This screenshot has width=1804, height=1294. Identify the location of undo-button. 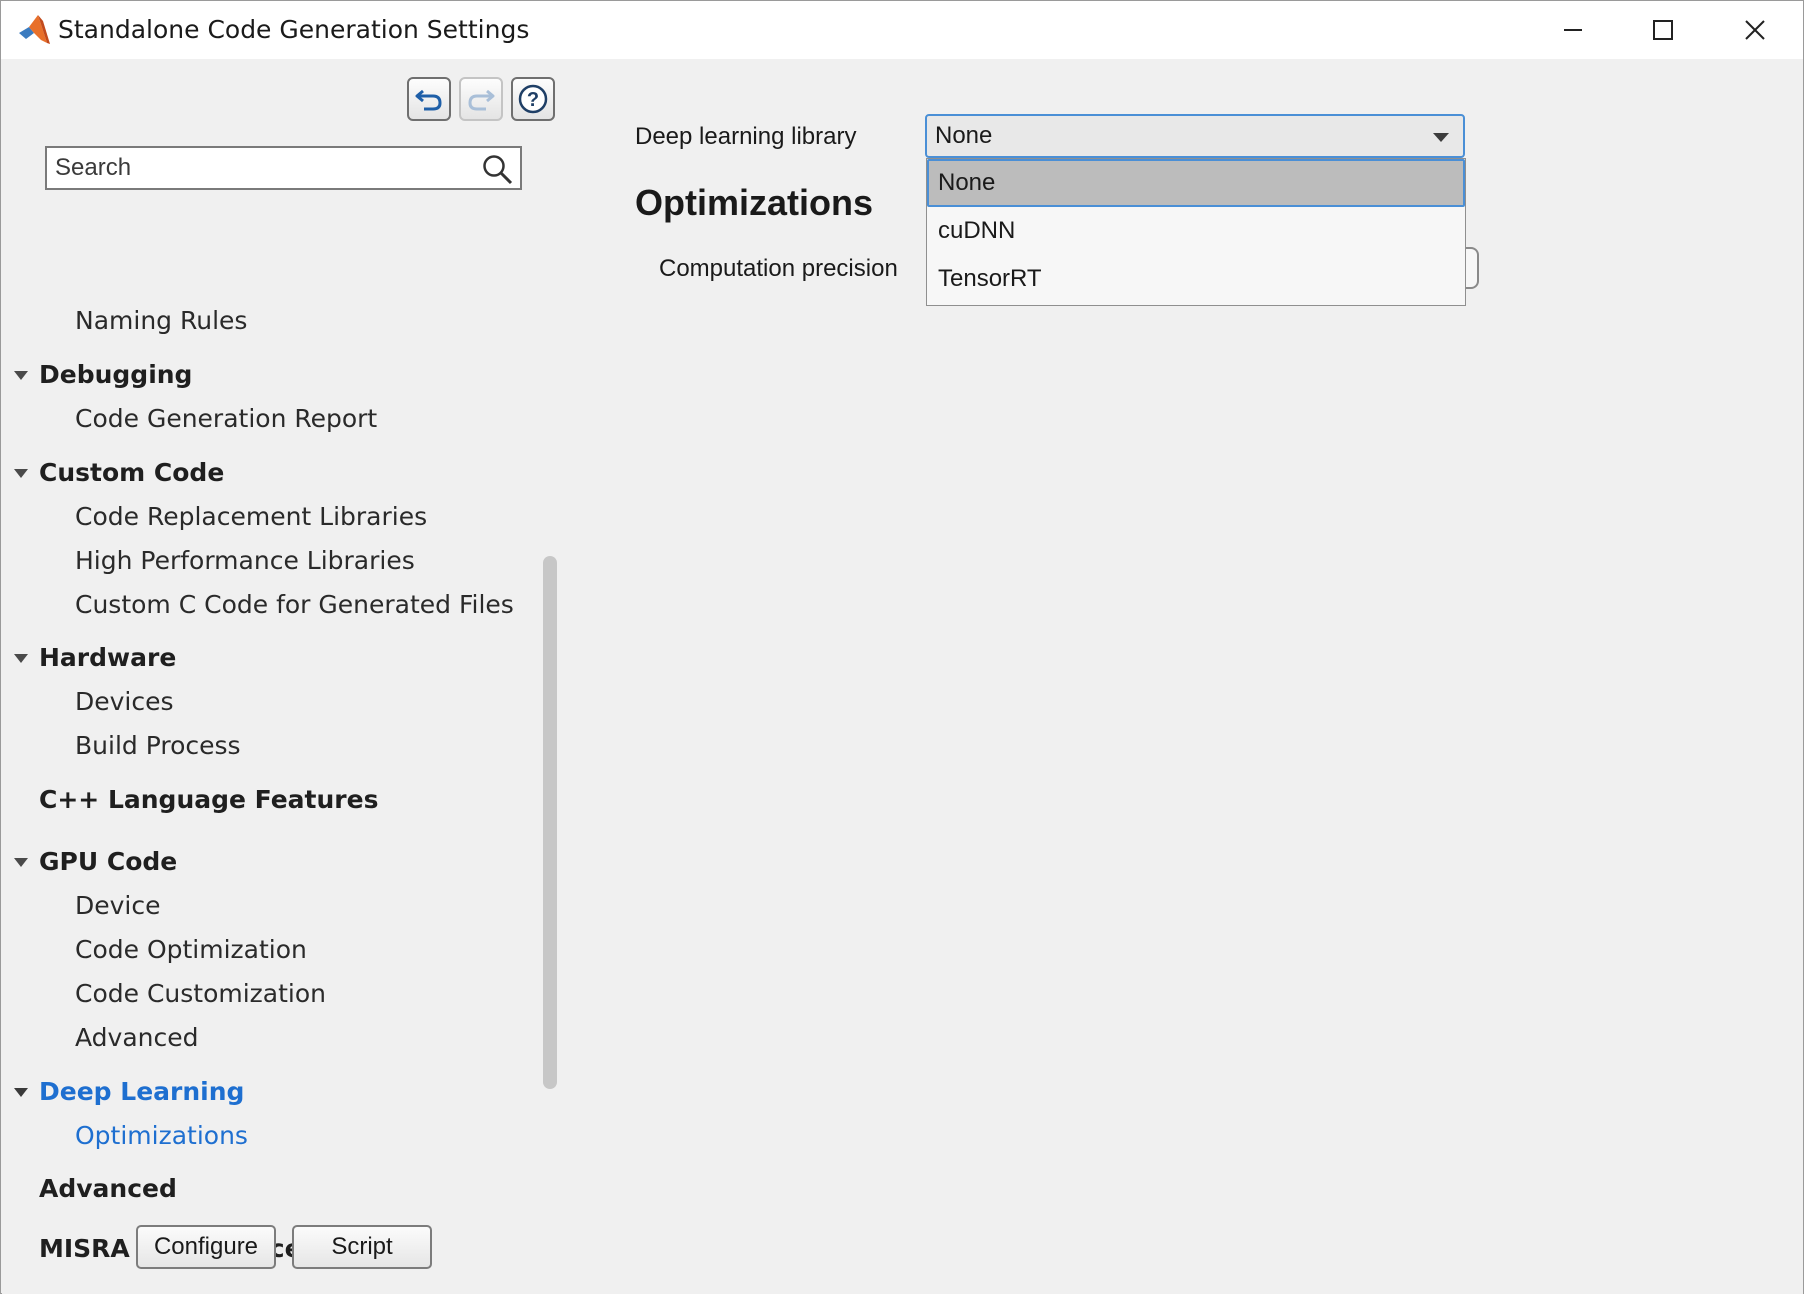
(429, 99).